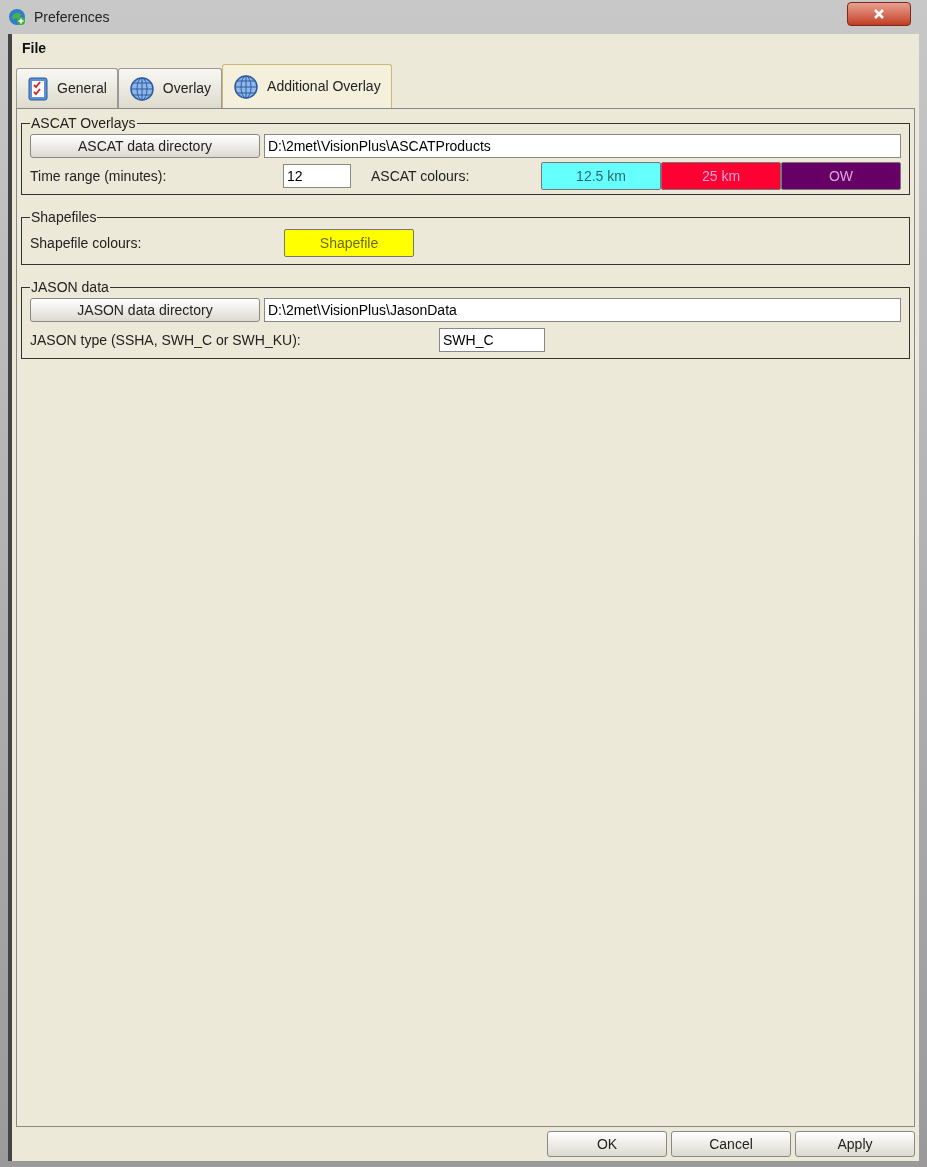  I want to click on colour-button: OW, so click(841, 176).